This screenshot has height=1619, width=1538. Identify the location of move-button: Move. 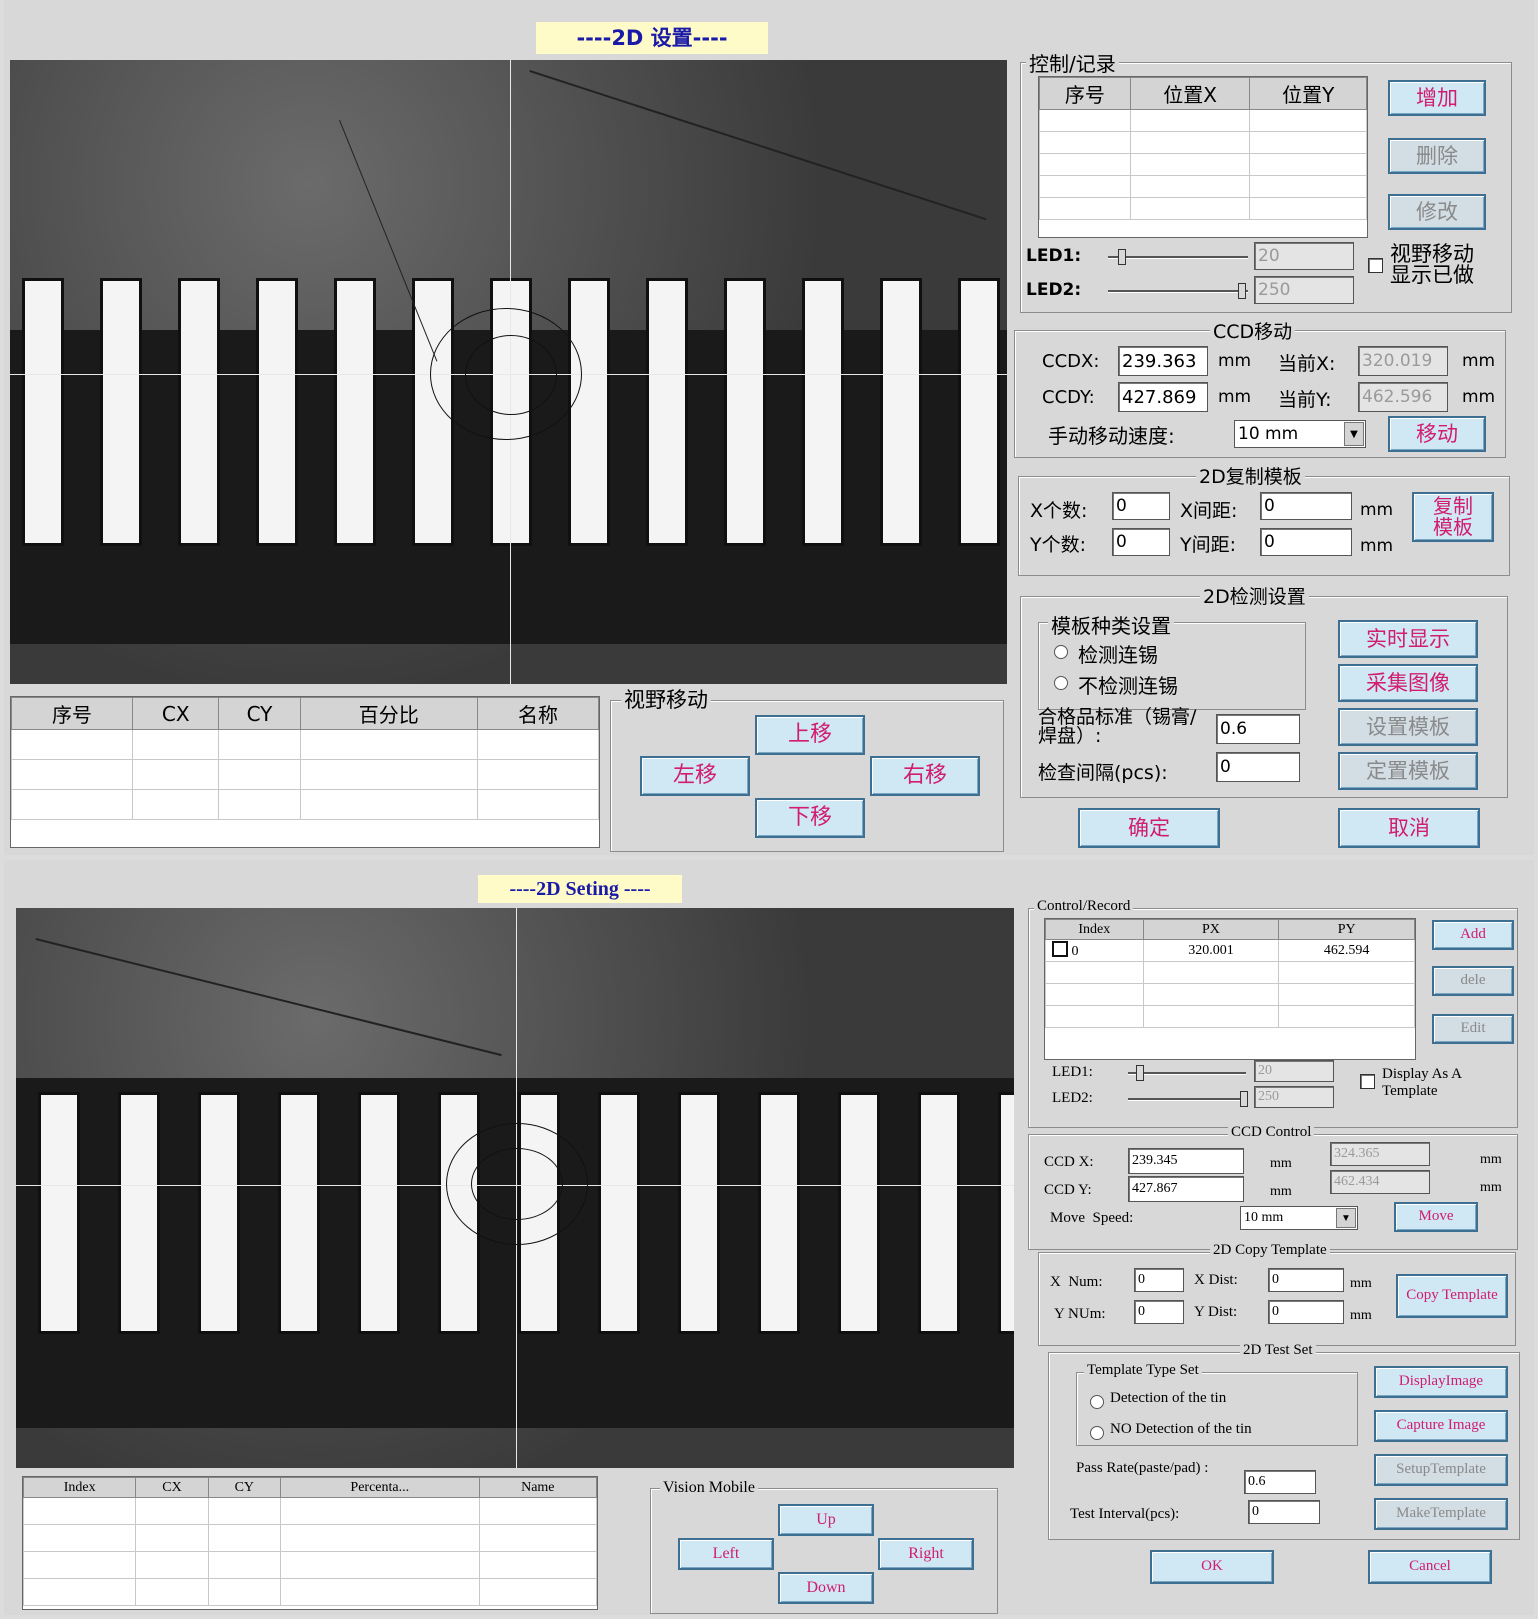
(1436, 1217).